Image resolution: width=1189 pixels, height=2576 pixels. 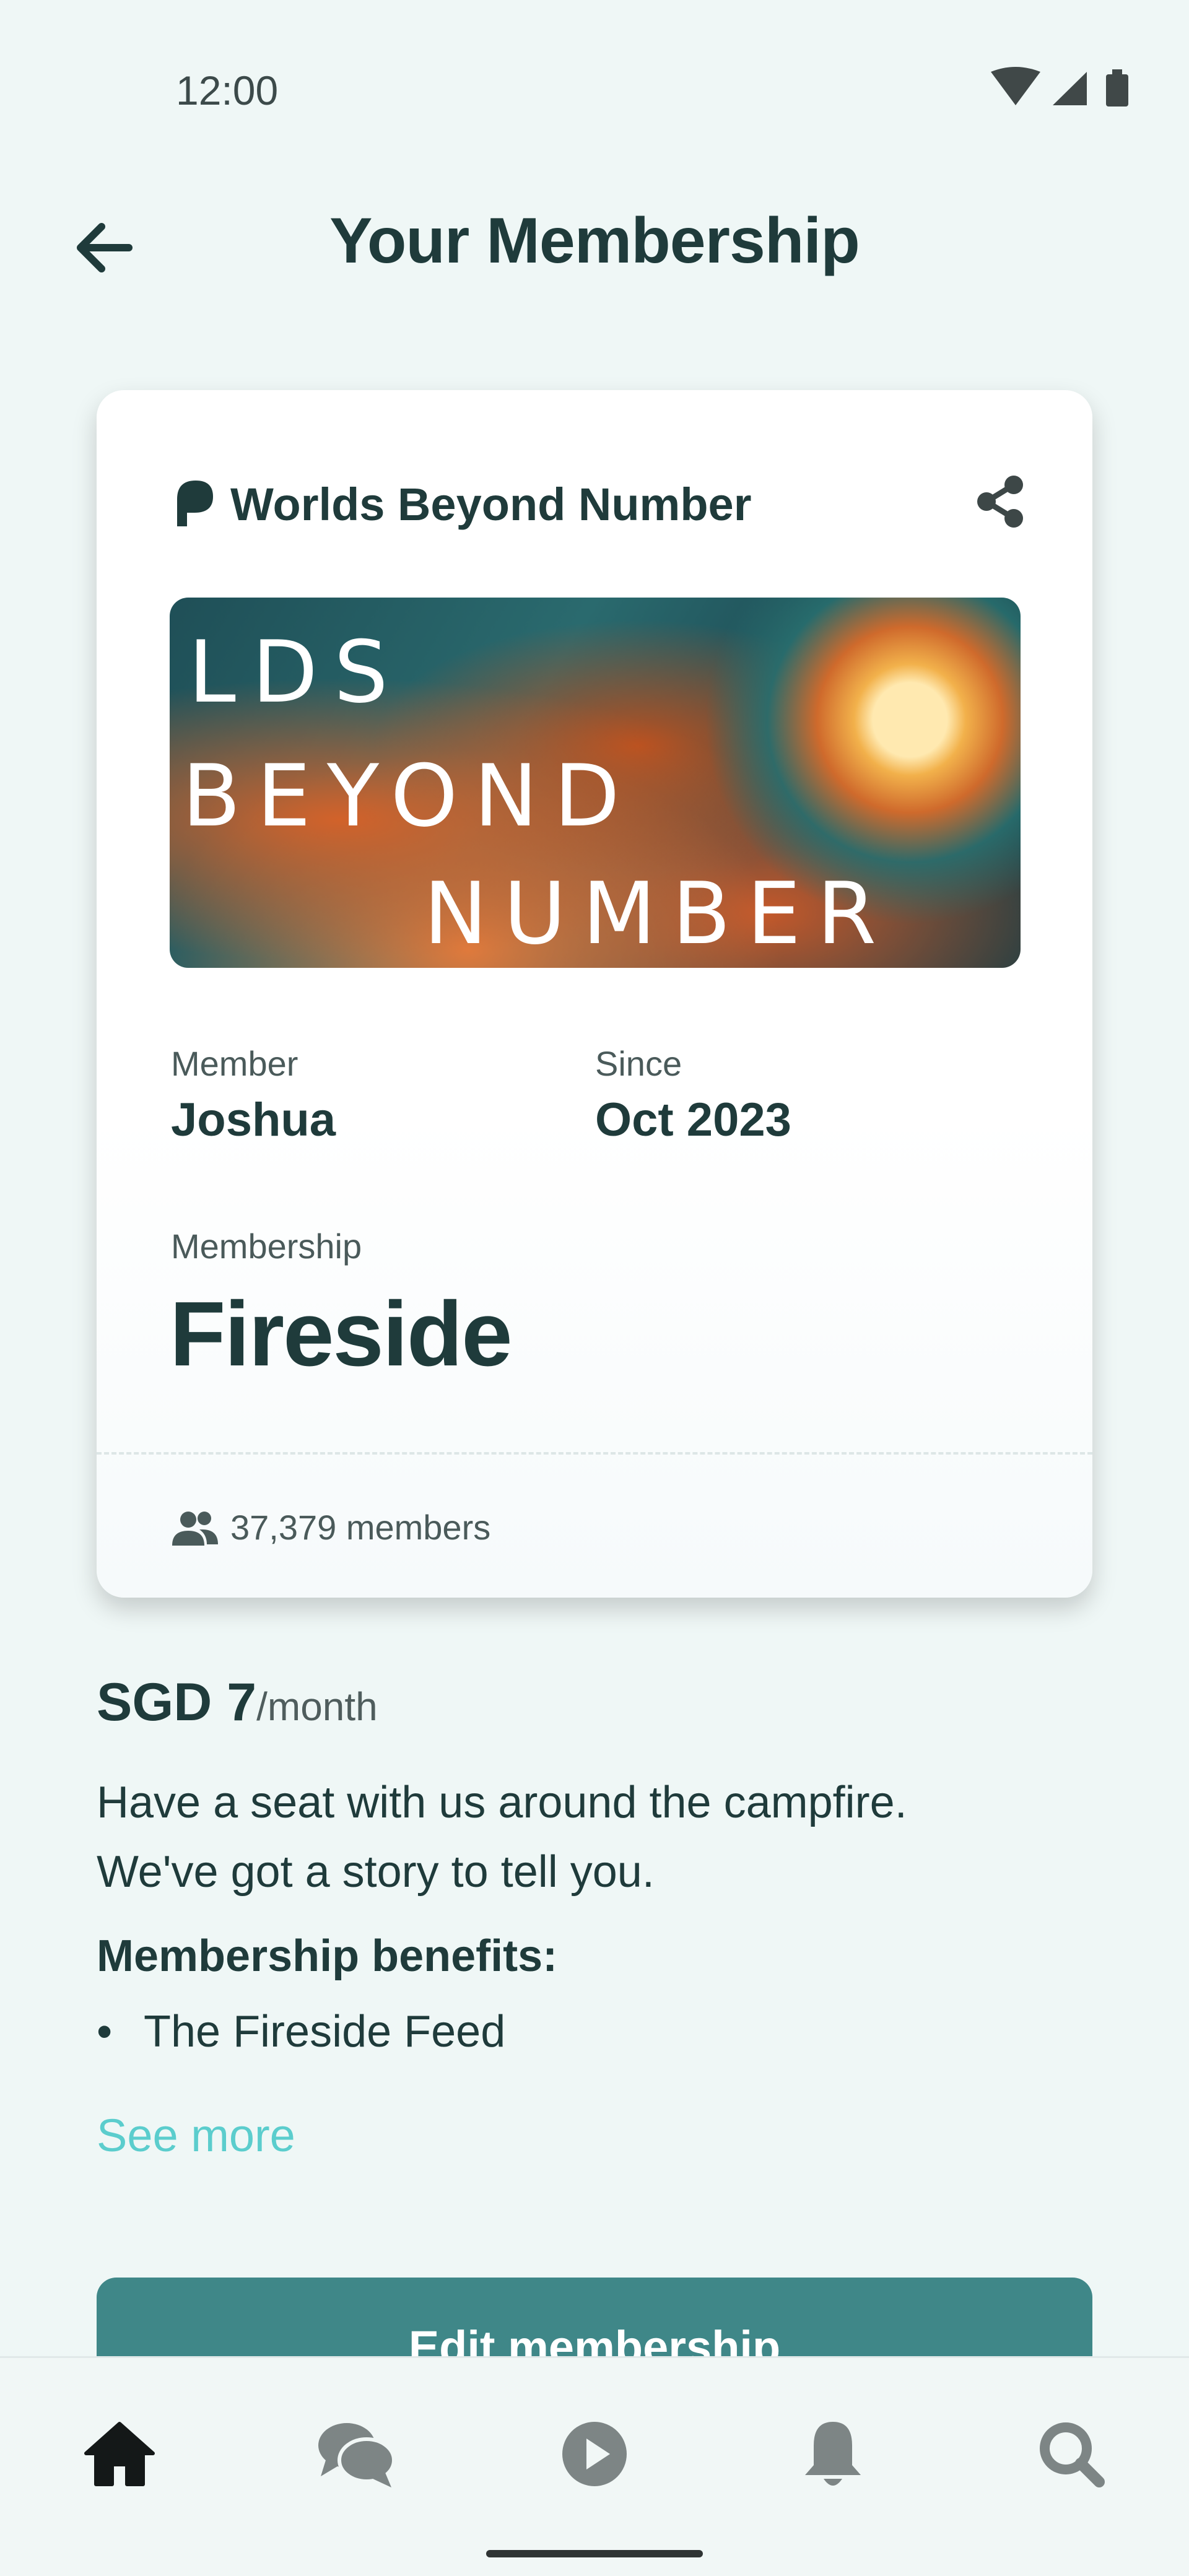 What do you see at coordinates (594, 1453) in the screenshot?
I see `card-divider` at bounding box center [594, 1453].